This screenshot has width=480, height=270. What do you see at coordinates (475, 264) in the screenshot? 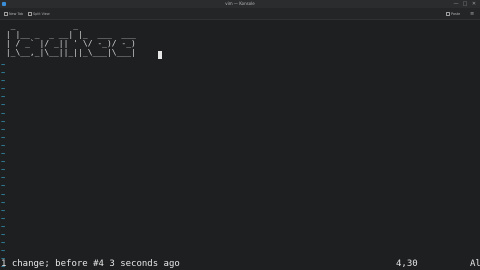
I see `scroll-indicator: Al` at bounding box center [475, 264].